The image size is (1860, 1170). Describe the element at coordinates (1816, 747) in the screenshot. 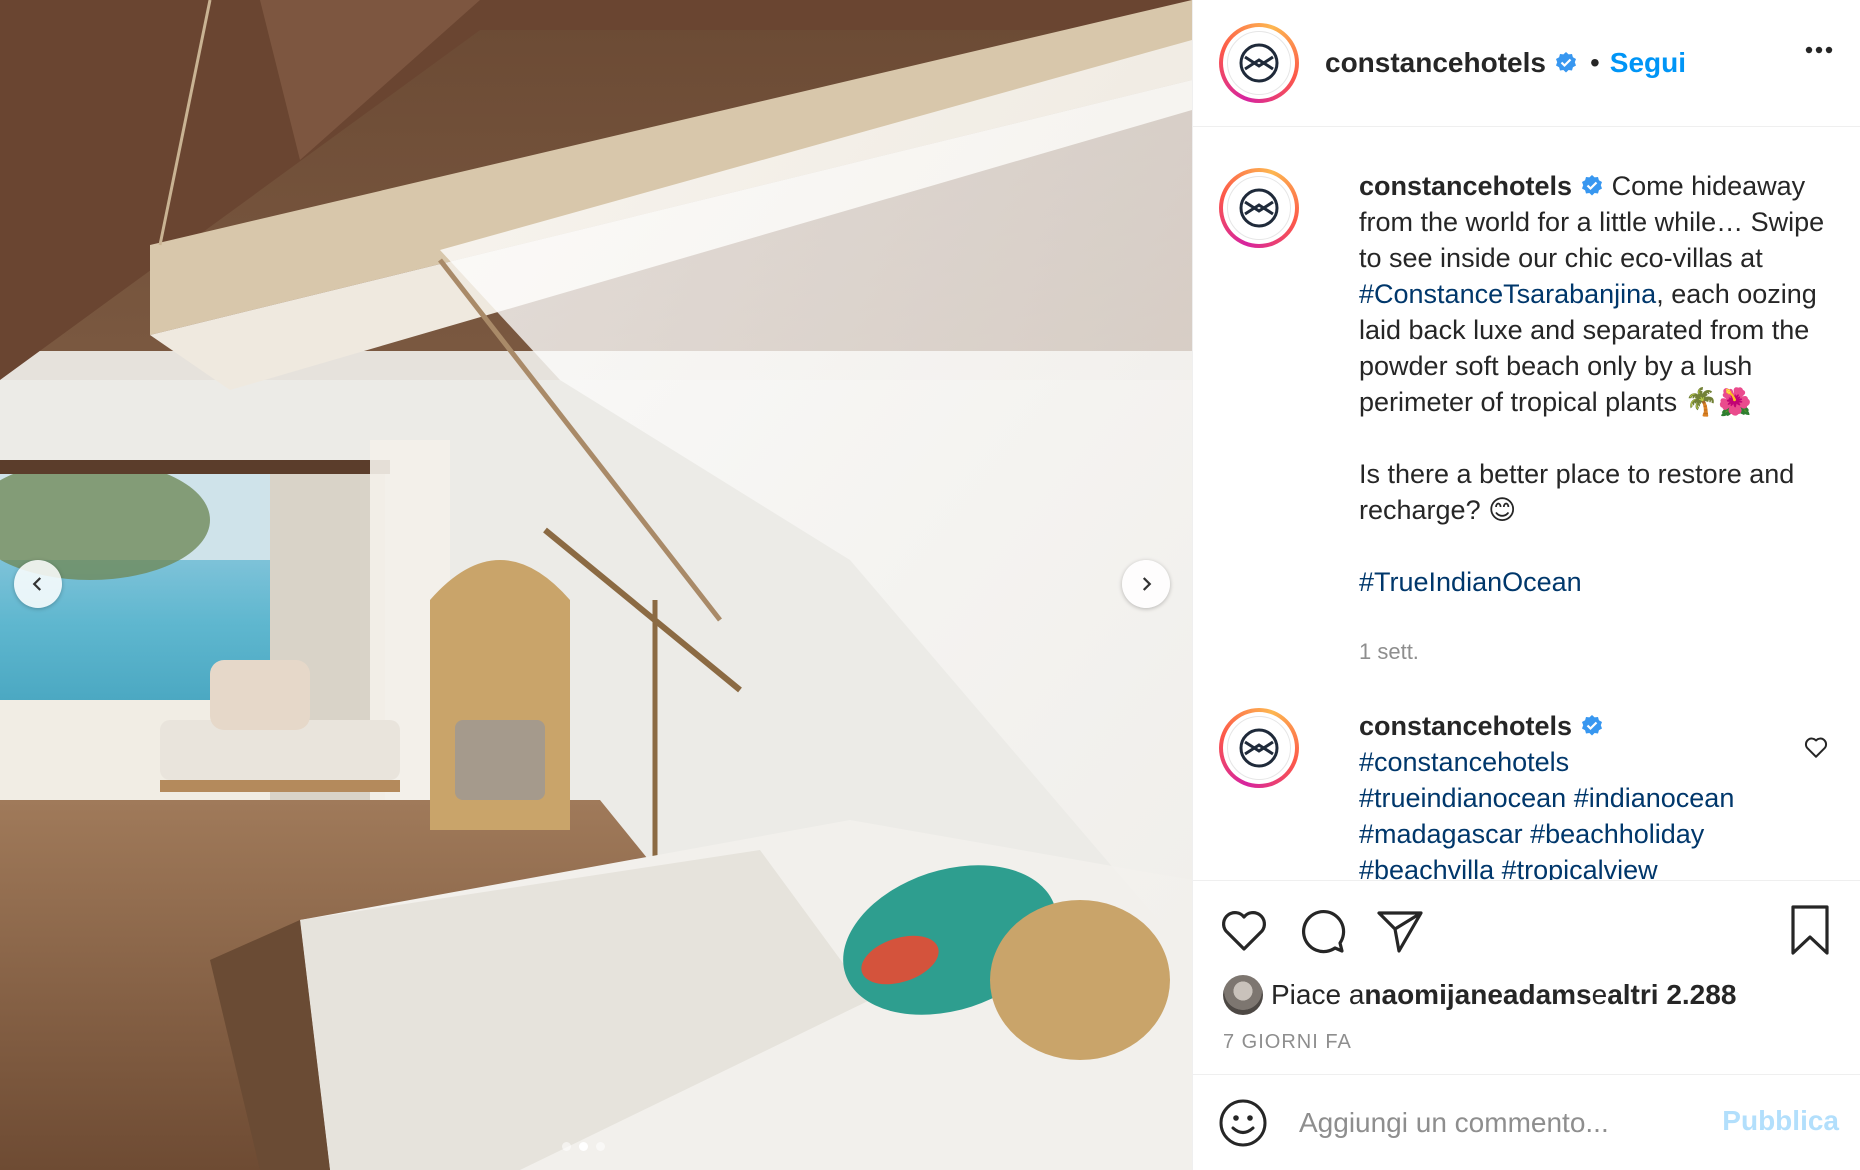

I see `comment-like-heart-icon` at that location.